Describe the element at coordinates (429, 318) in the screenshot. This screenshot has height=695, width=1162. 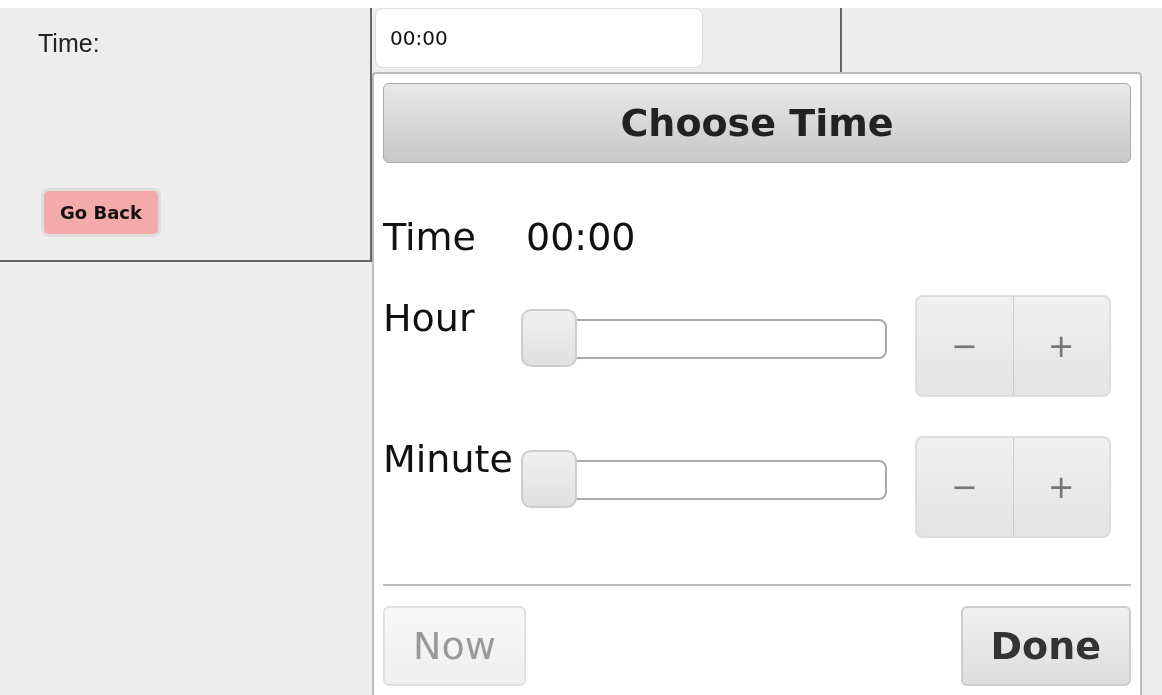
I see `slider-label: Hour` at that location.